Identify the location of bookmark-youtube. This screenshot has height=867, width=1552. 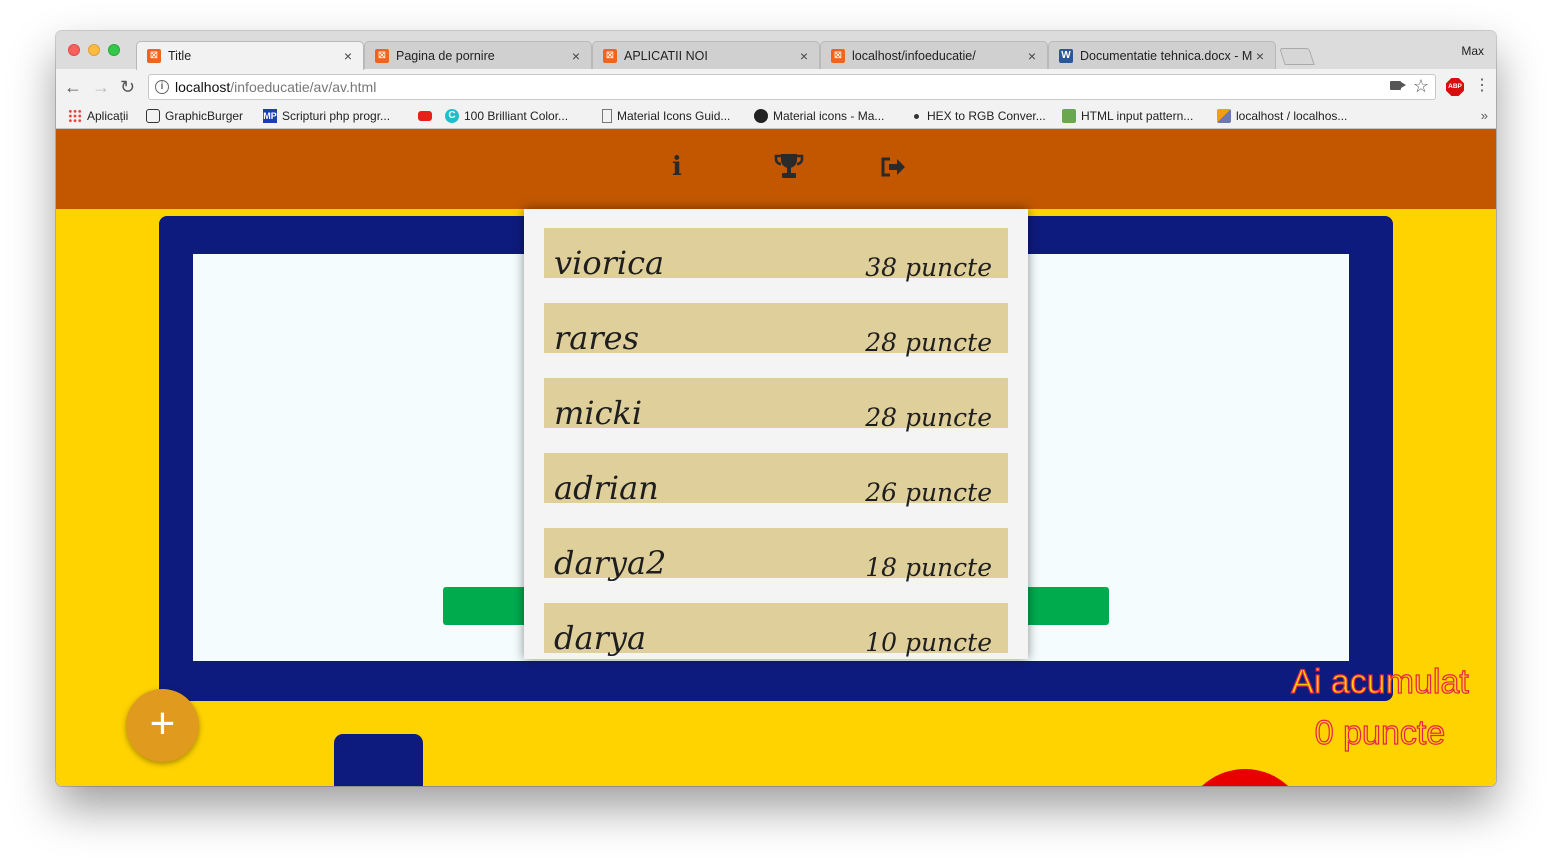
(427, 115).